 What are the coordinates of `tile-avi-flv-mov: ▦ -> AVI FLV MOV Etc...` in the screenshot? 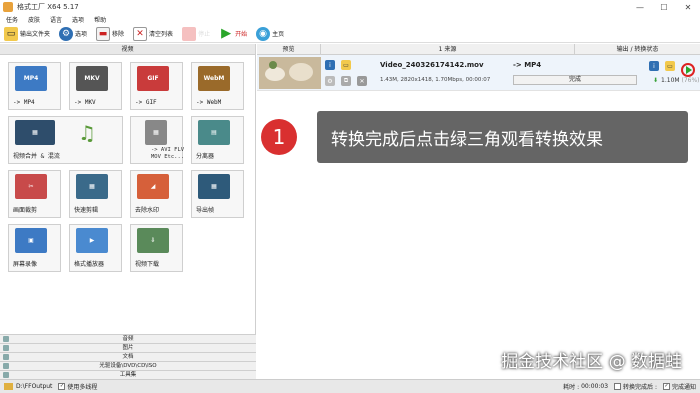 It's located at (157, 140).